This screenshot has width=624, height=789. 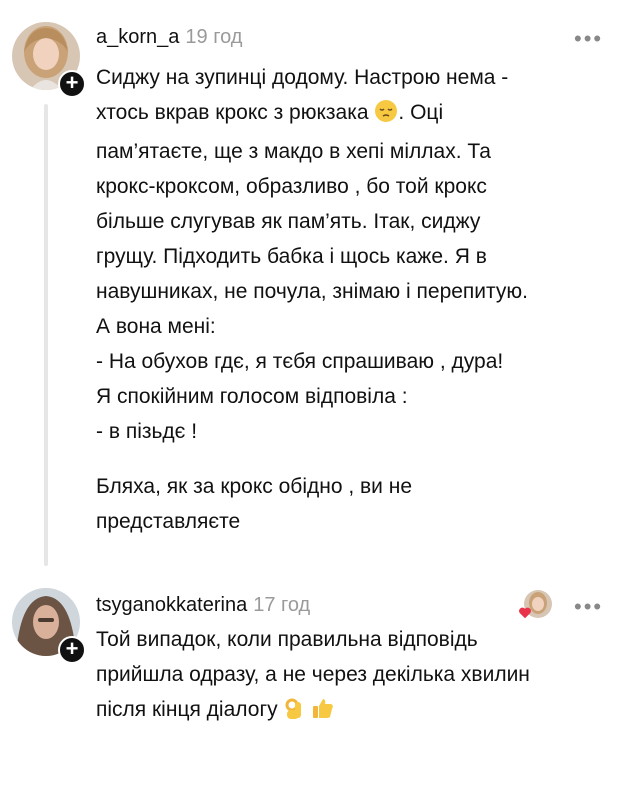 I want to click on comment-line-with-emoji: хтось вкрав крокс з рюкзака . Оці, so click(x=351, y=114).